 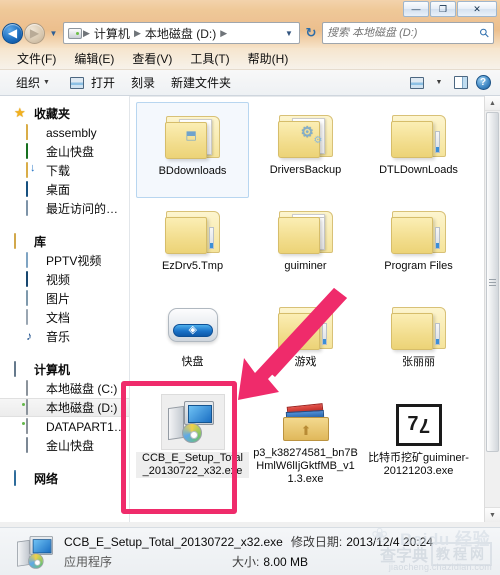 I want to click on scroll-down-button: ▼, so click(x=492, y=514).